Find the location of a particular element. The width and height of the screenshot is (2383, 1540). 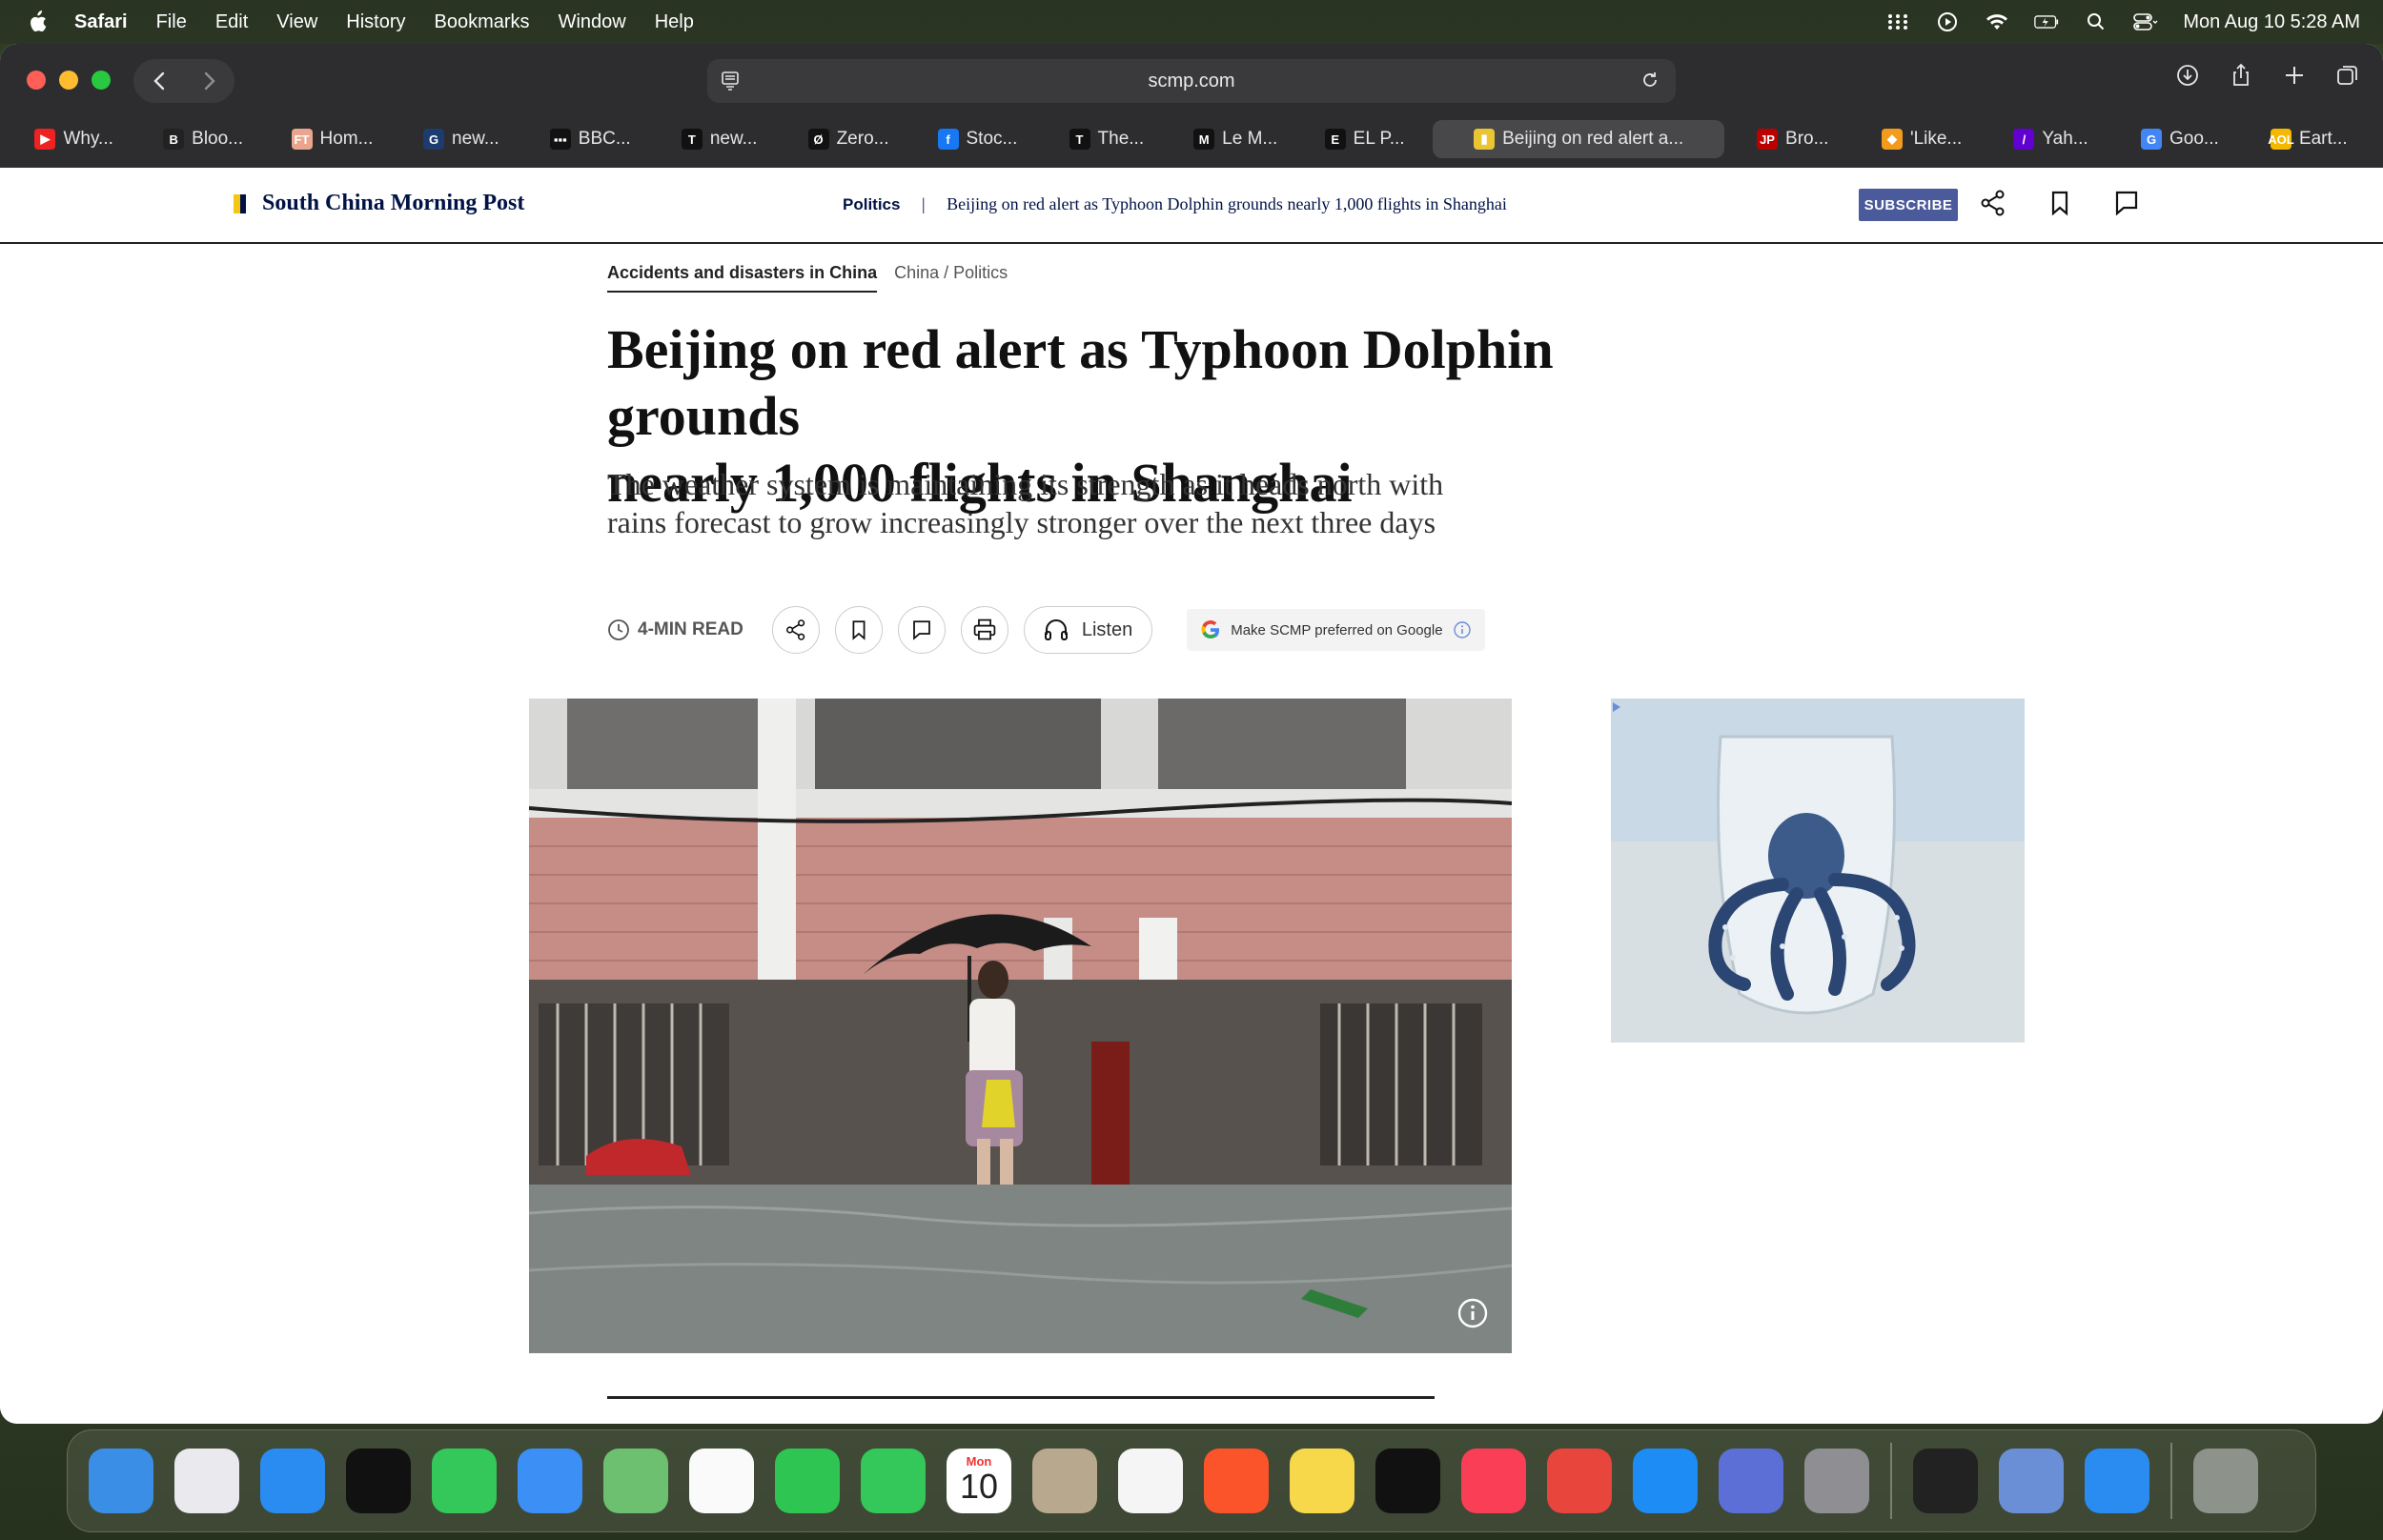

menu-edit: Edit is located at coordinates (232, 22).